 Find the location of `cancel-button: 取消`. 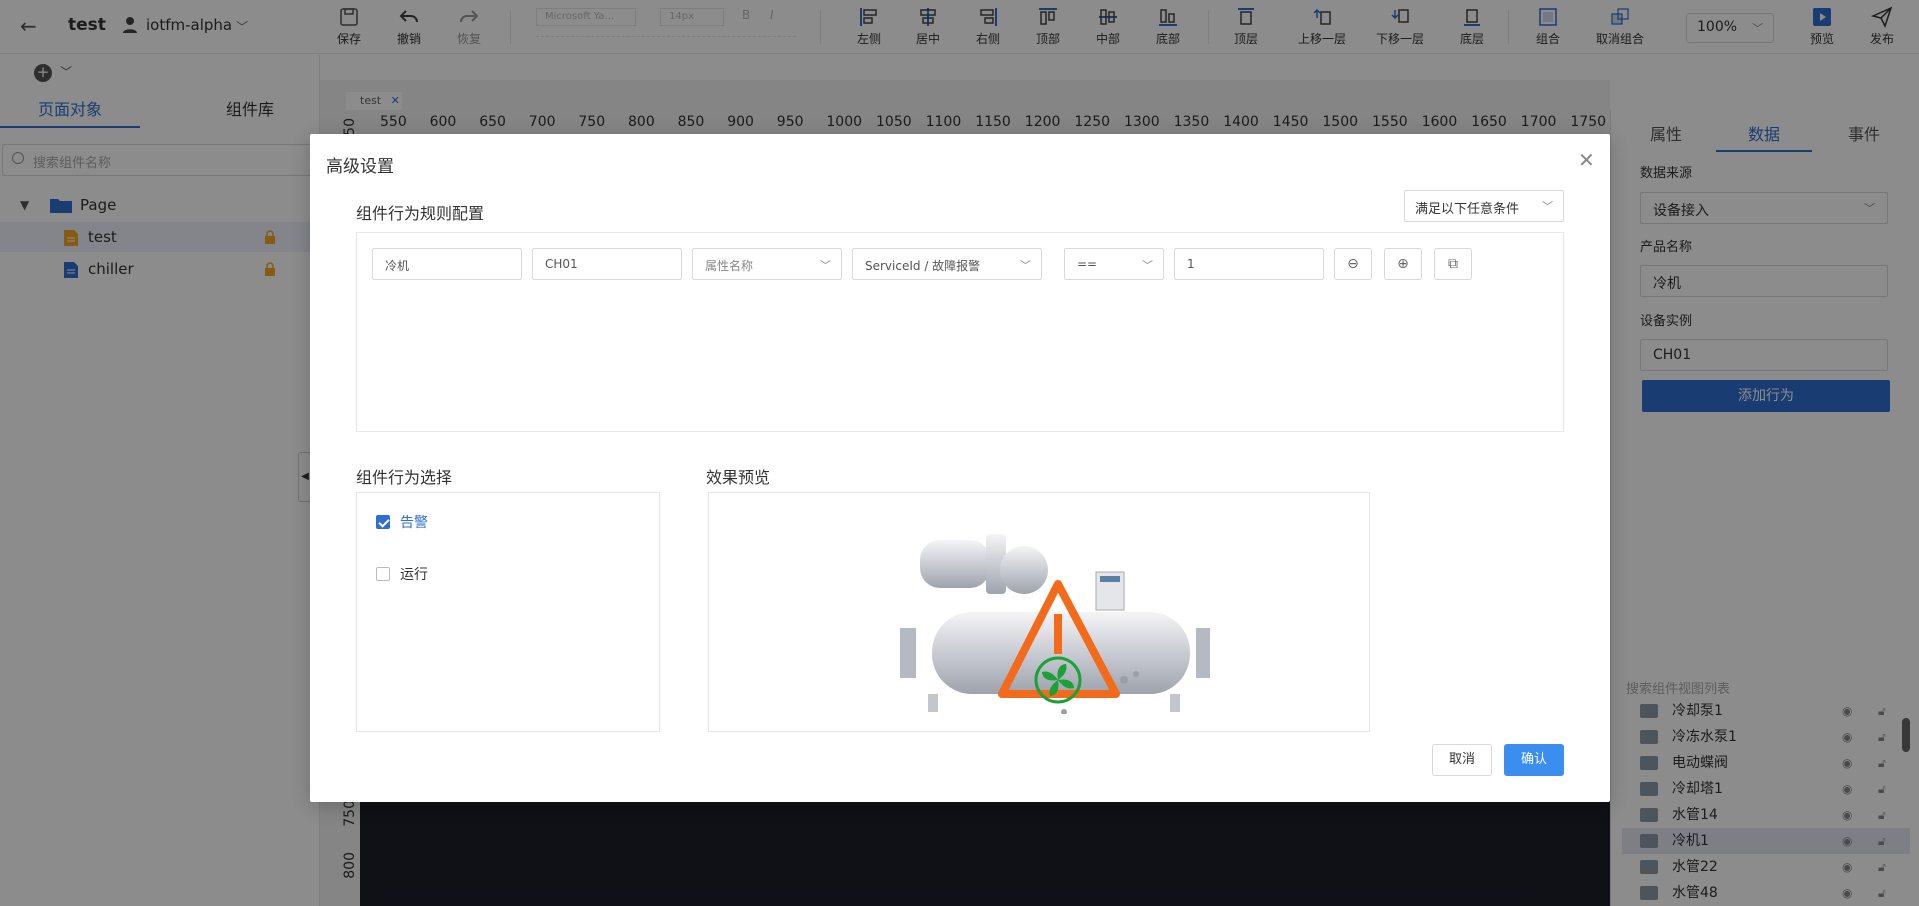

cancel-button: 取消 is located at coordinates (1462, 760).